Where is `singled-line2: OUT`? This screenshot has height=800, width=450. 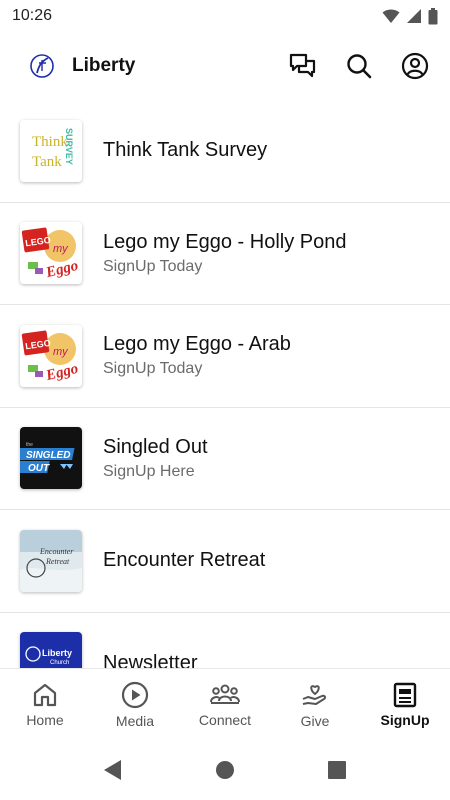 singled-line2: OUT is located at coordinates (39, 468).